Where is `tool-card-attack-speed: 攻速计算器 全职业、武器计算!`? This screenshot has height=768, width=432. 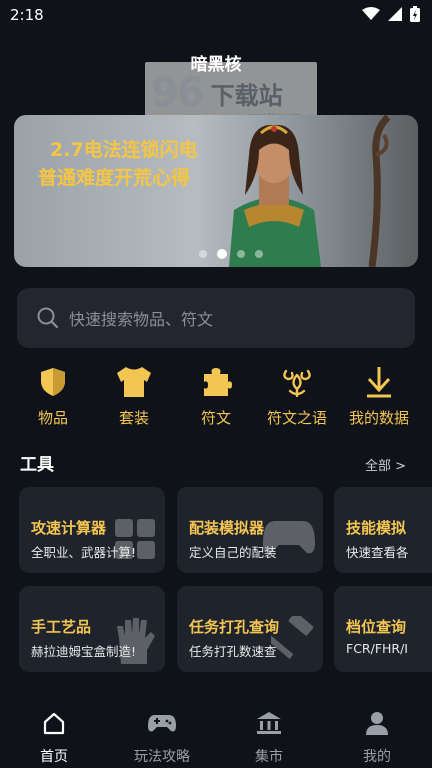 tool-card-attack-speed: 攻速计算器 全职业、武器计算! is located at coordinates (92, 530).